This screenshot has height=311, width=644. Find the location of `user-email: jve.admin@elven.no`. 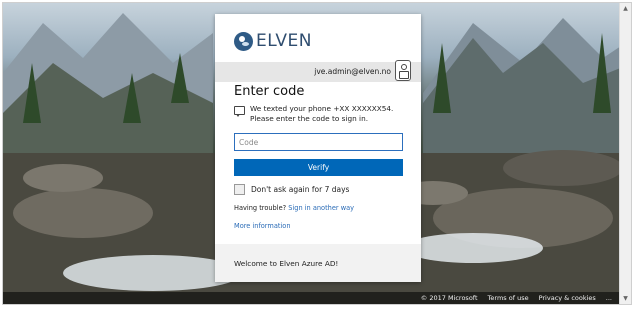

user-email: jve.admin@elven.no is located at coordinates (352, 71).